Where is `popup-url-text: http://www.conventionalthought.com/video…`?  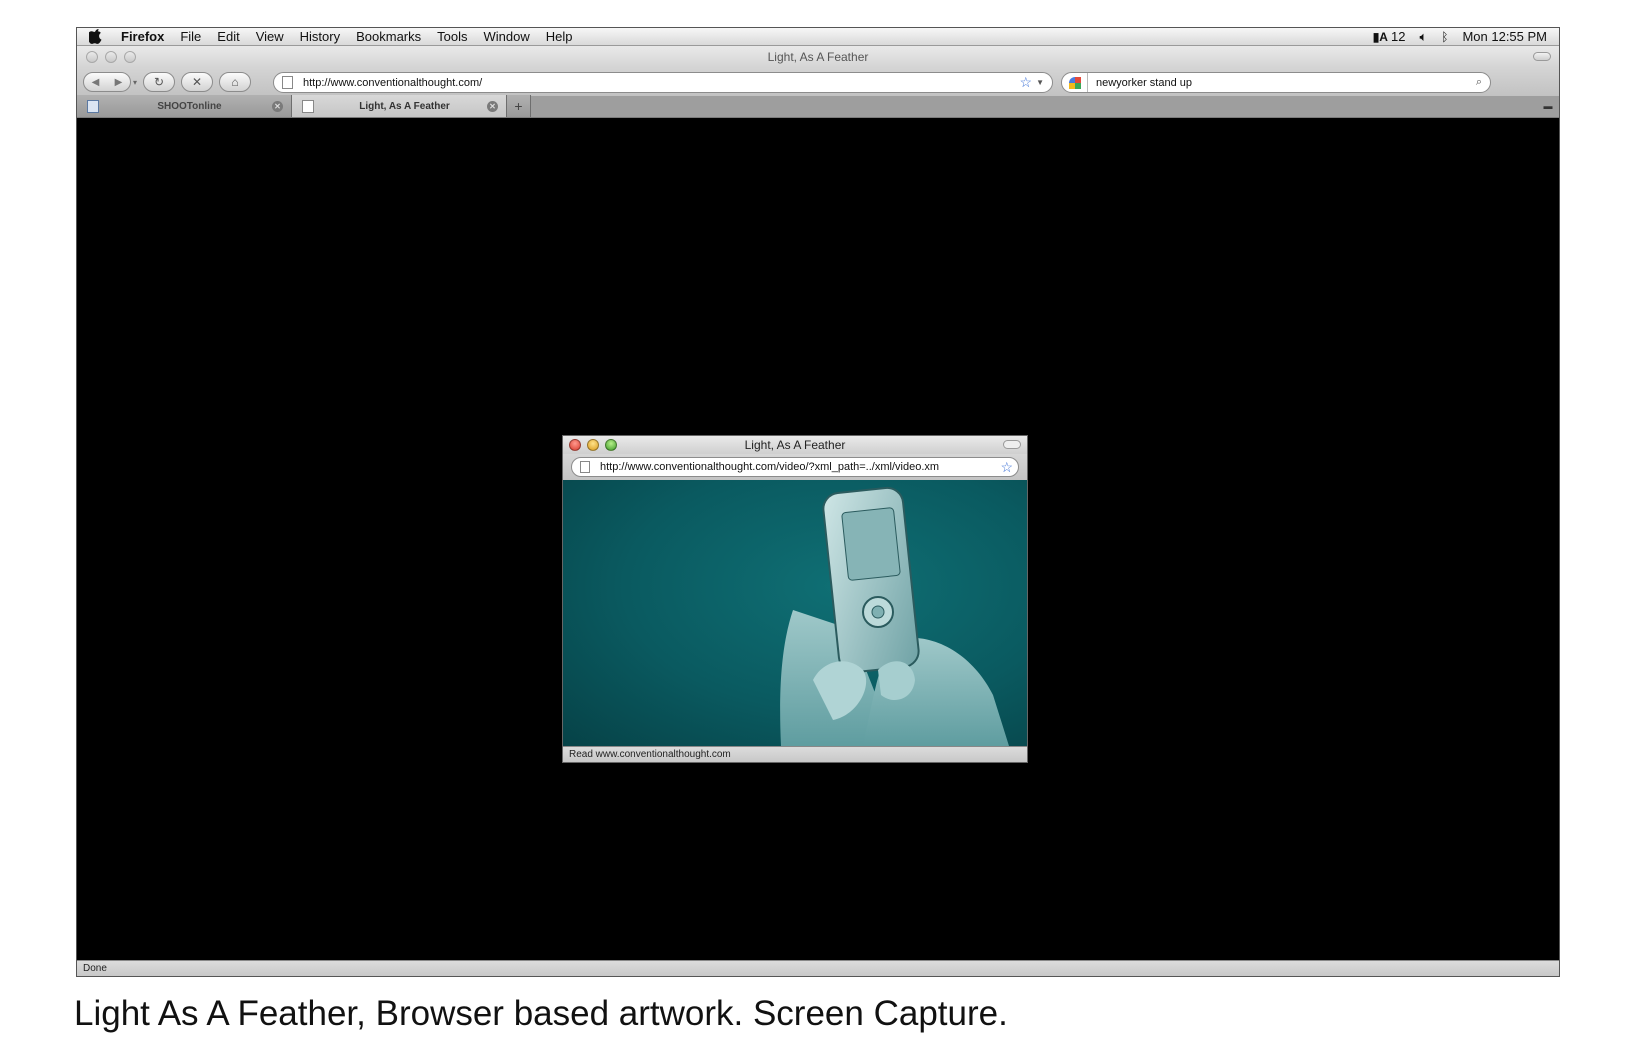 popup-url-text: http://www.conventionalthought.com/video… is located at coordinates (770, 467).